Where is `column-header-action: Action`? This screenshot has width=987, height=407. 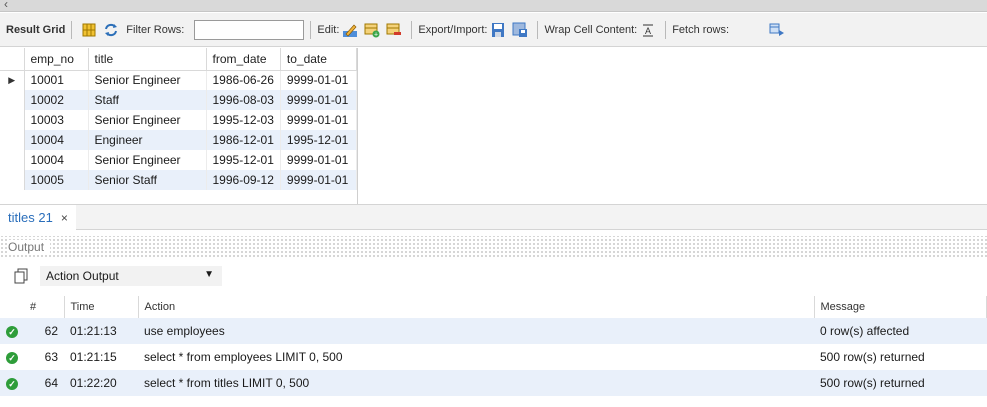 column-header-action: Action is located at coordinates (476, 307).